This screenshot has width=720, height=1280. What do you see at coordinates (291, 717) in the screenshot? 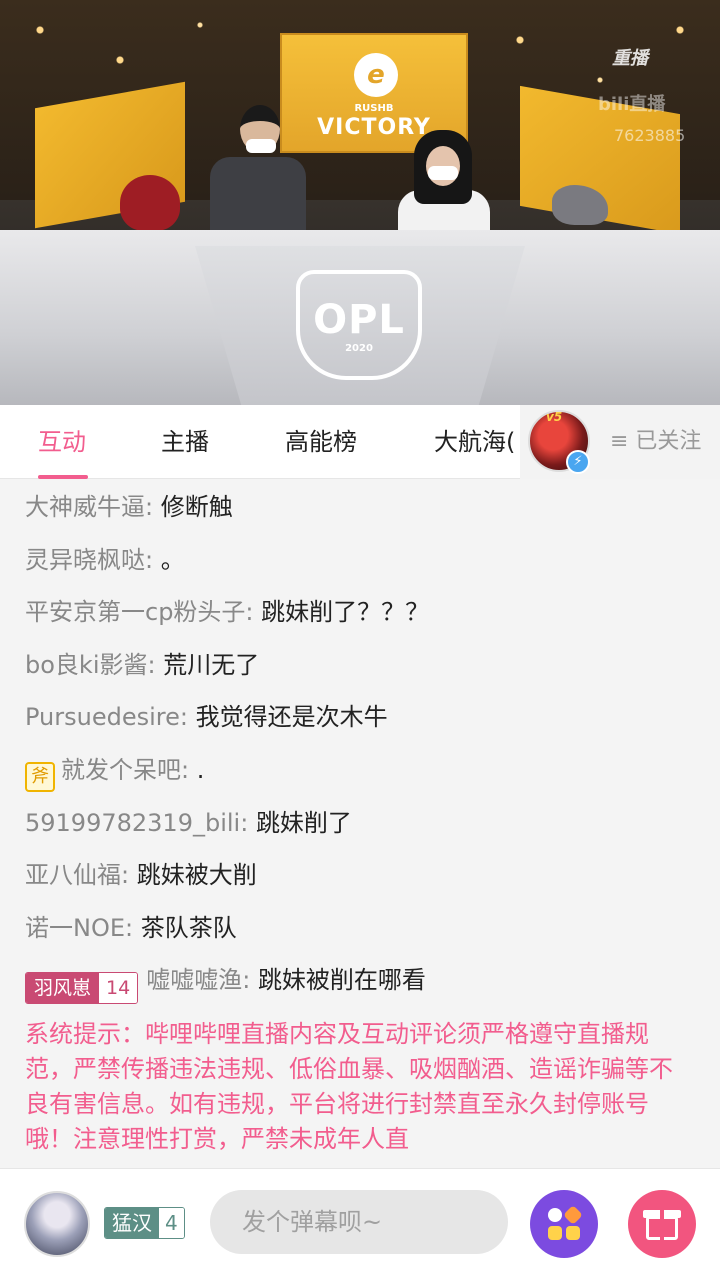
I see `chat-text: 我觉得还是次木牛` at bounding box center [291, 717].